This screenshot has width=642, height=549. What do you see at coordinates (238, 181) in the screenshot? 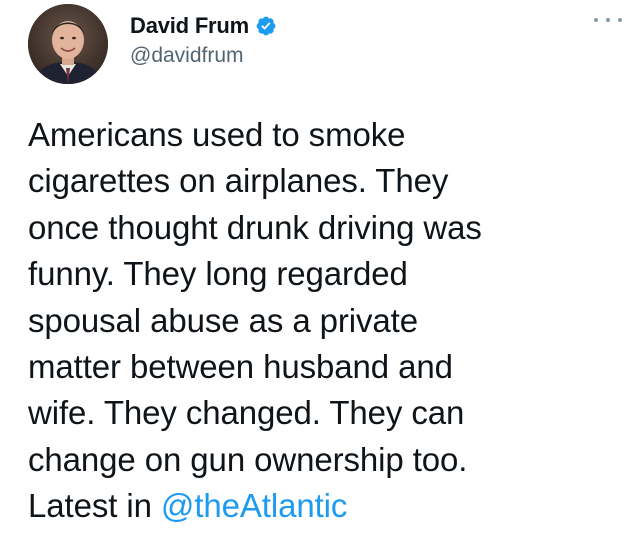
I see `tweet-line: cigarettes on airplanes. They` at bounding box center [238, 181].